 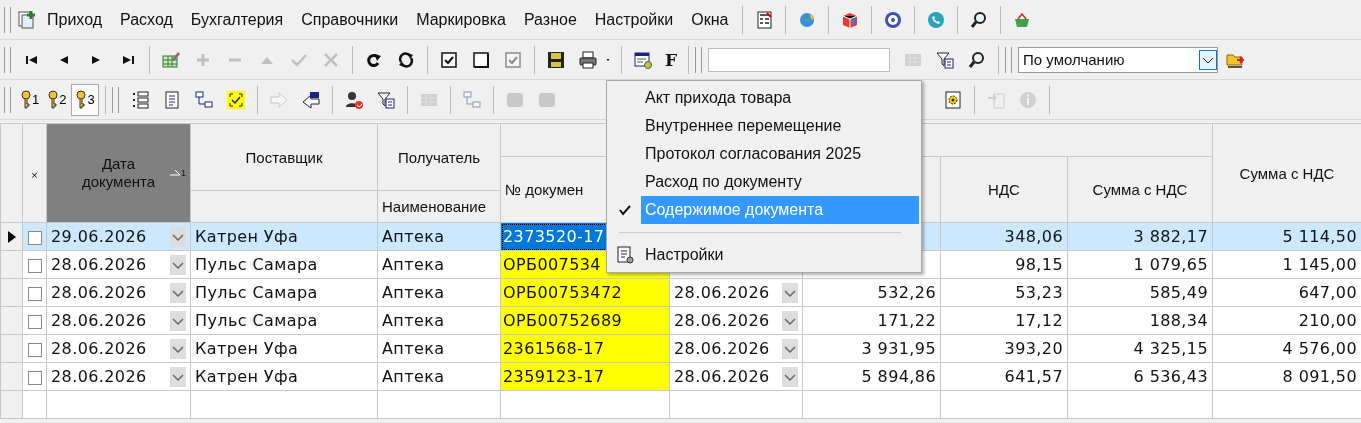 I want to click on table-cell: 53,23, so click(x=1039, y=292).